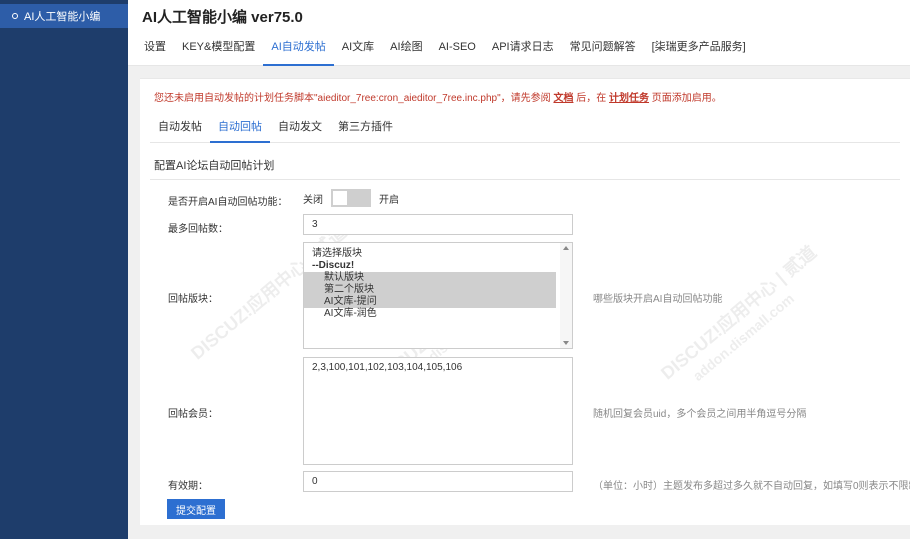 Image resolution: width=910 pixels, height=539 pixels. Describe the element at coordinates (430, 302) in the screenshot. I see `forum-option: AI文库-提问` at that location.